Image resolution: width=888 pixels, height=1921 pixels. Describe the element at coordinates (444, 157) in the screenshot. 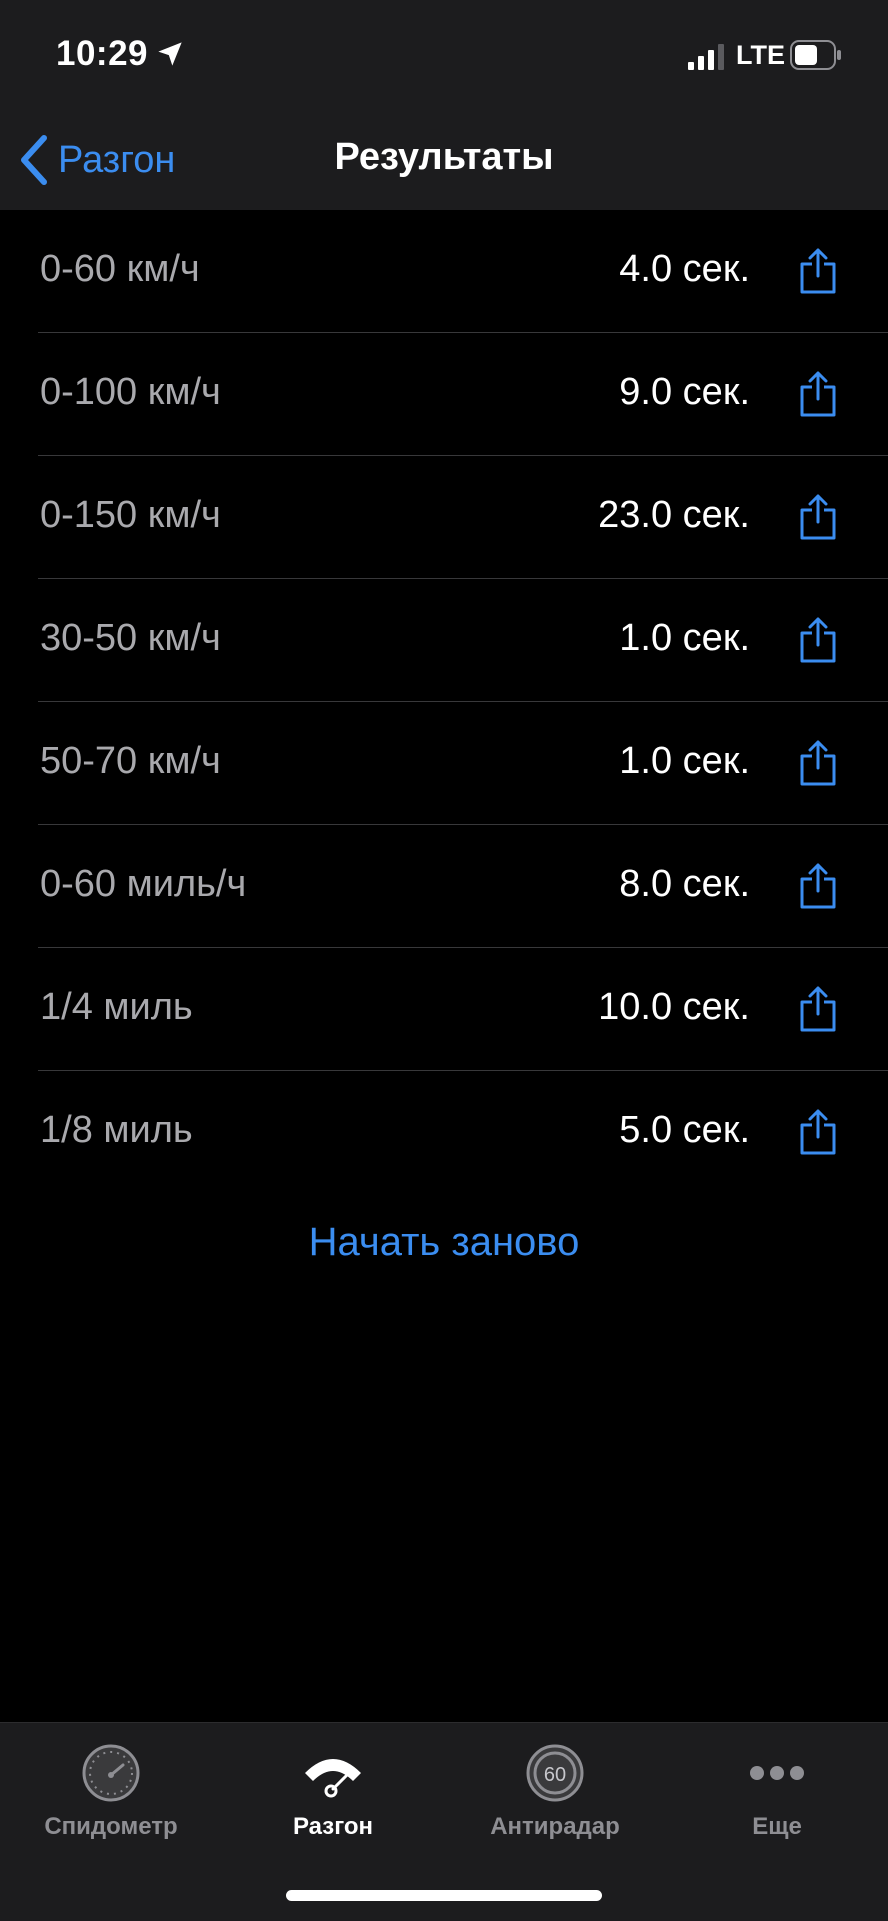

I see `page-title: Результаты` at that location.